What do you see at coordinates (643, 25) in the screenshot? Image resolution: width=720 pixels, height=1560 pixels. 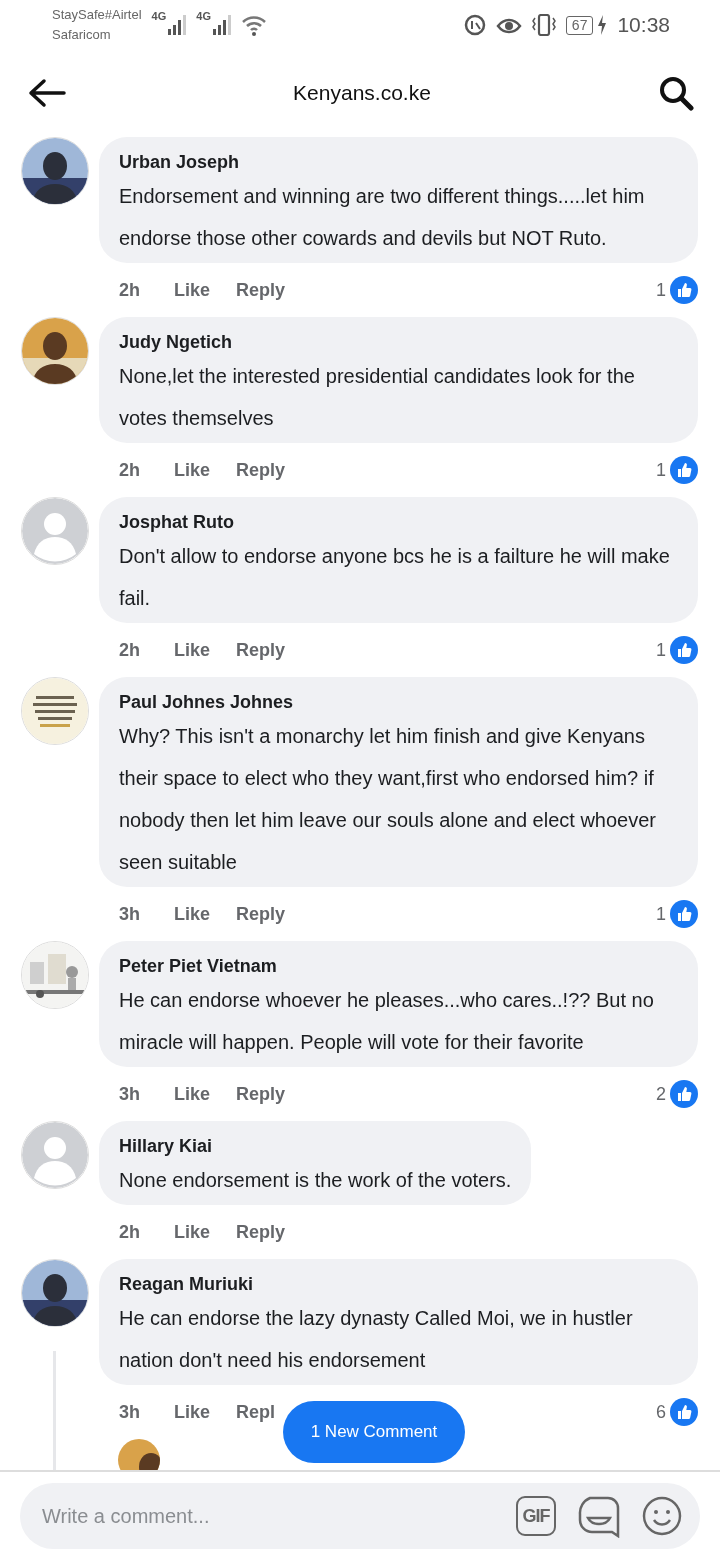 I see `clock-time: 10:38` at bounding box center [643, 25].